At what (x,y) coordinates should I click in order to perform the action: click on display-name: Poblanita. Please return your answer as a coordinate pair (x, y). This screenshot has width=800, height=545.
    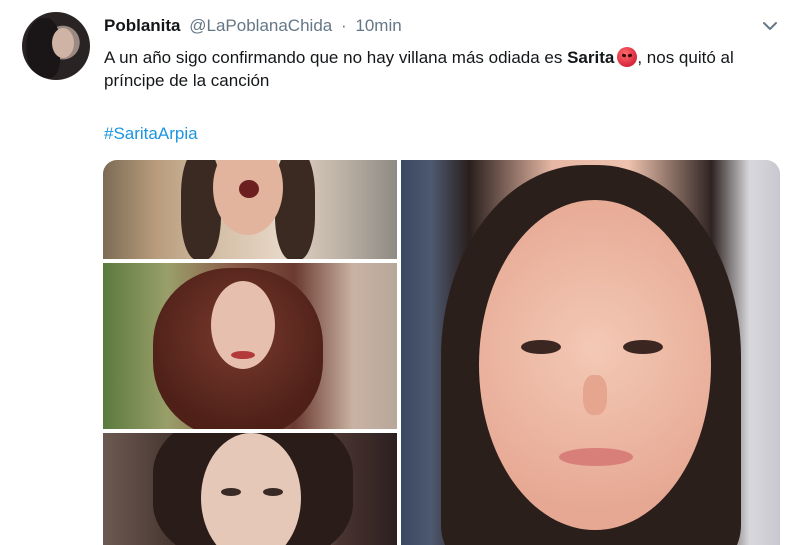
    Looking at the image, I should click on (142, 25).